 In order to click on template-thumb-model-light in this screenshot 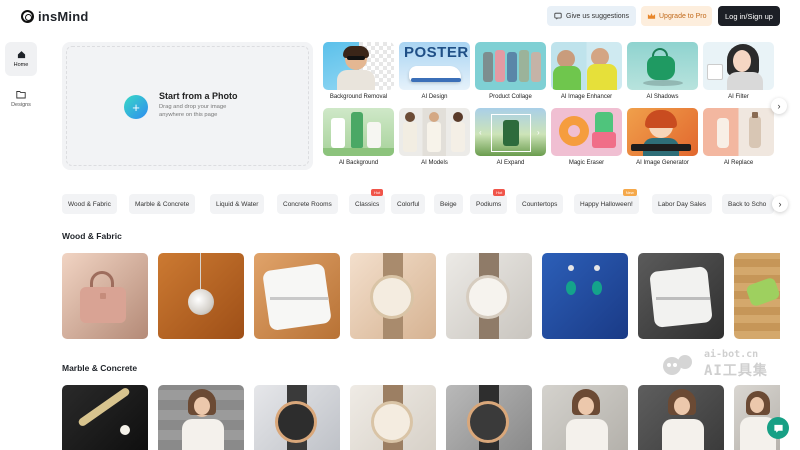, I will do `click(585, 417)`.